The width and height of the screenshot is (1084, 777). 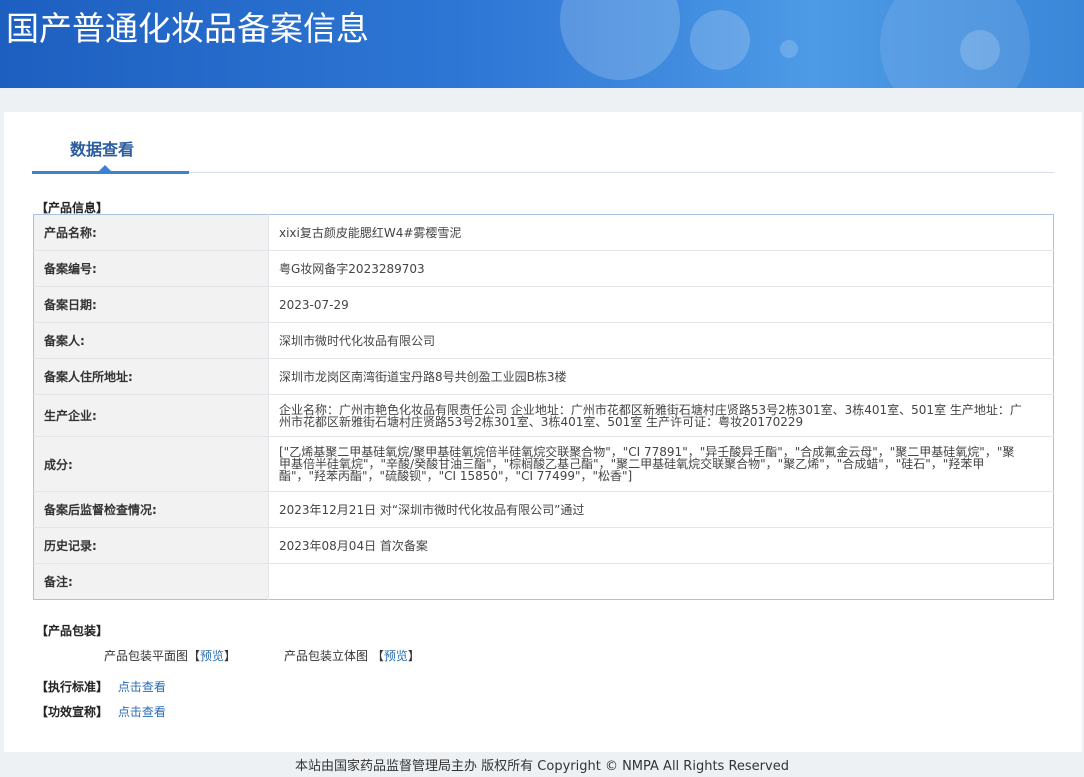 What do you see at coordinates (105, 168) in the screenshot?
I see `tab-caret-icon` at bounding box center [105, 168].